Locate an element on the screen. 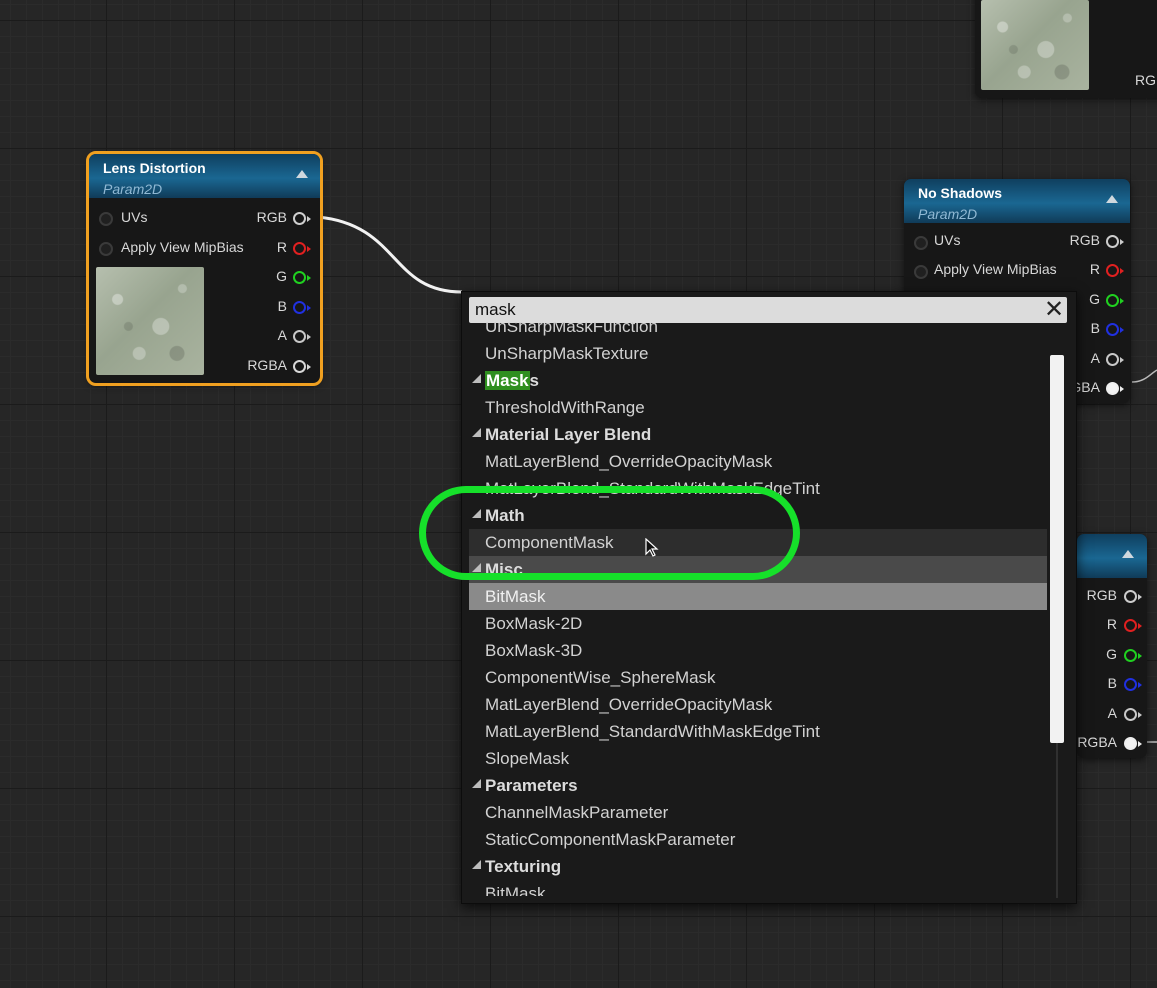 This screenshot has height=988, width=1157. category-header: Masks is located at coordinates (758, 380).